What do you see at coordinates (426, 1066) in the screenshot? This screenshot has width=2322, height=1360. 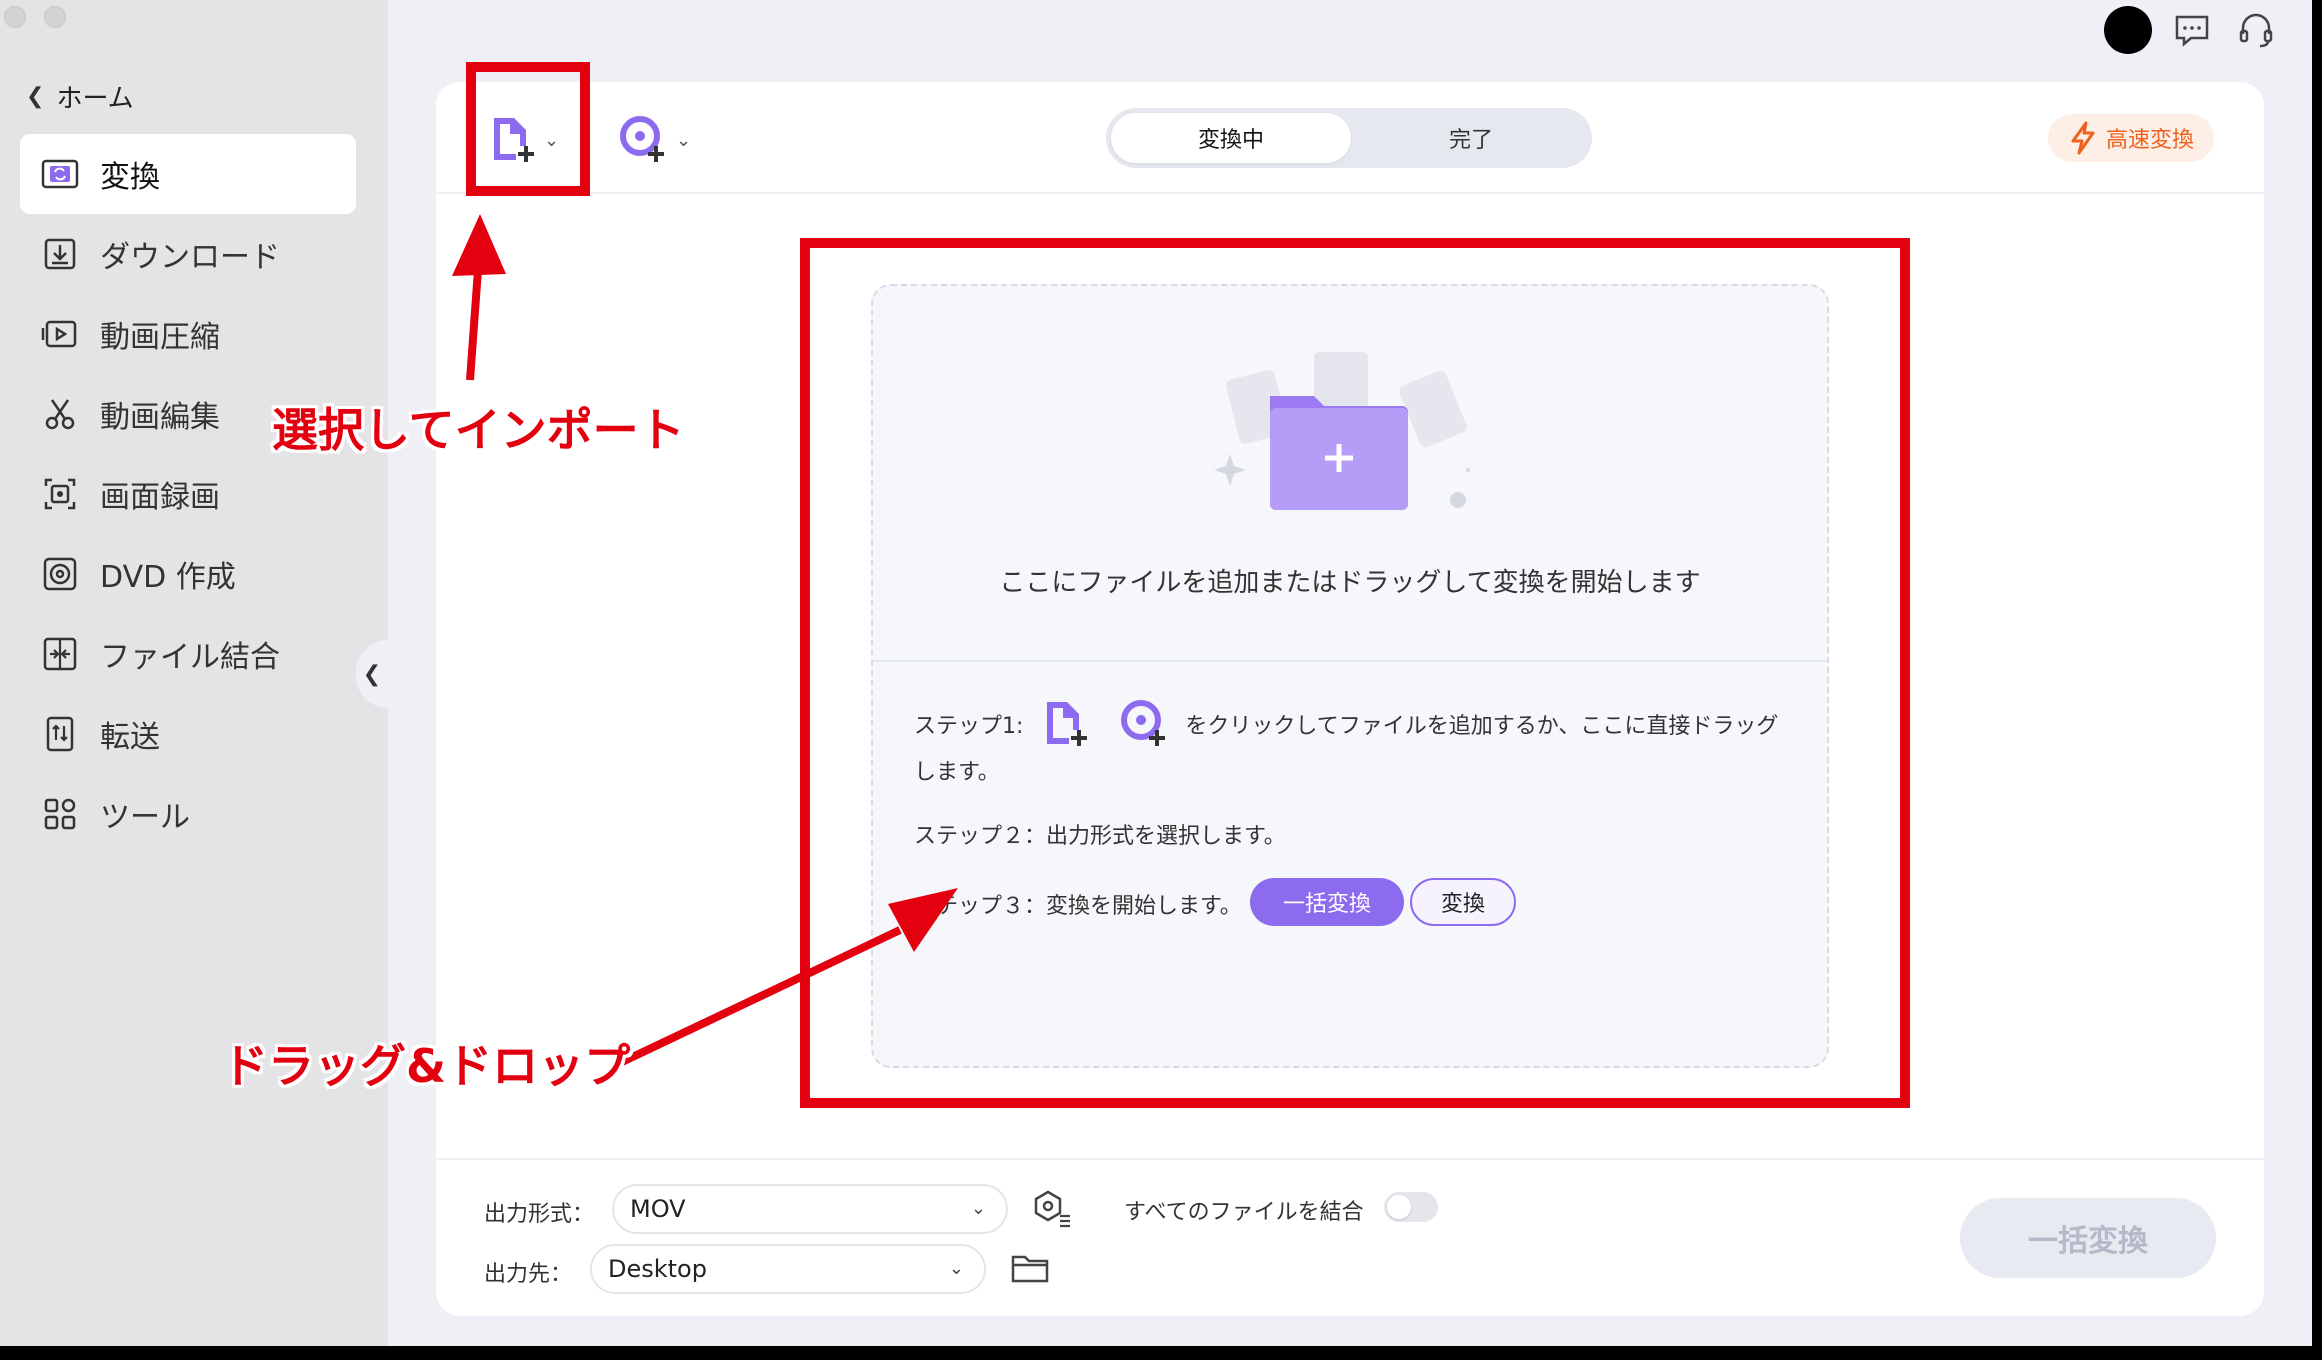 I see `dragdrop-annotation: ドラッグ&ドロップ` at bounding box center [426, 1066].